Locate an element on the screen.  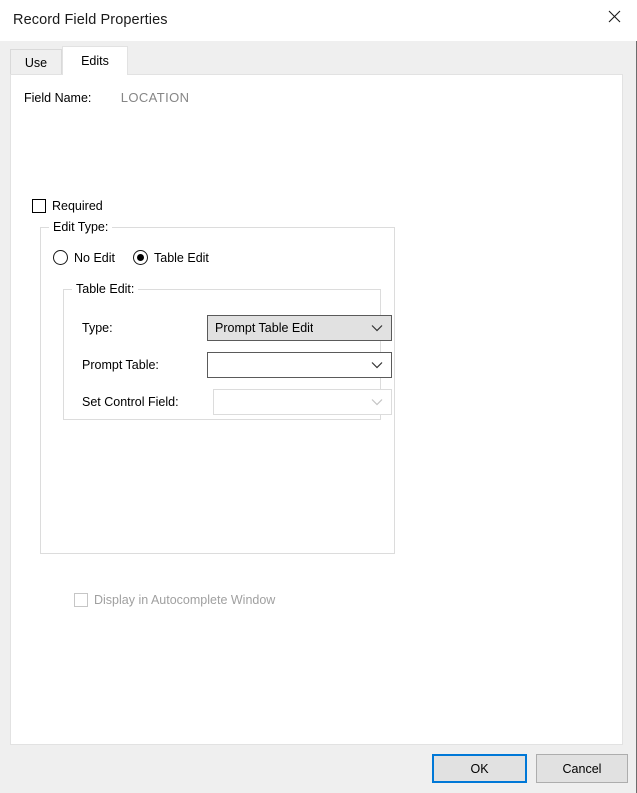
title-bar: Record Field Properties is located at coordinates (318, 20).